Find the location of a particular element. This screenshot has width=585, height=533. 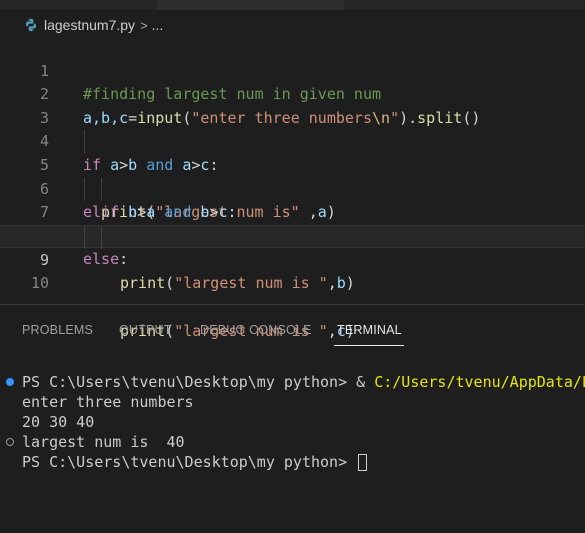

panel-tabs: PROBLEMS OUTPUT DEBUG CONSOLE TERMINAL is located at coordinates (292, 331).